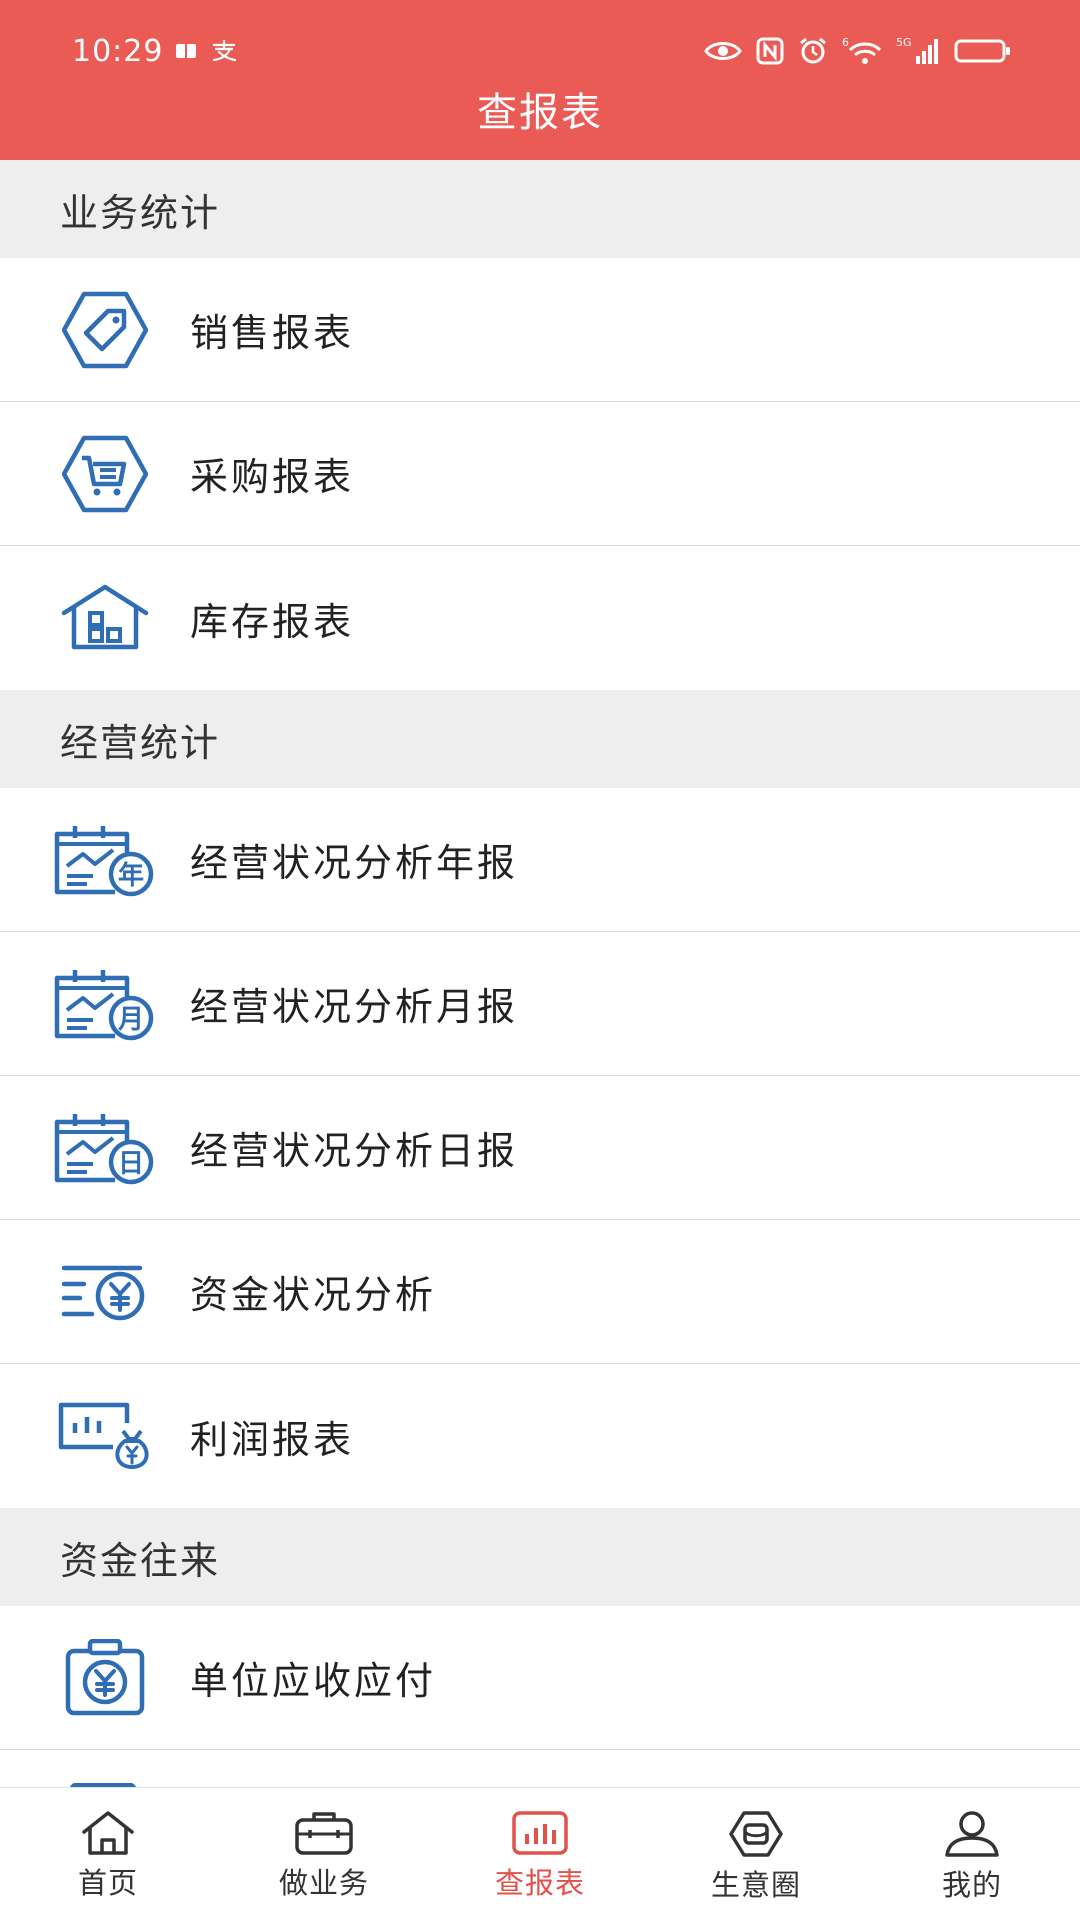  What do you see at coordinates (105, 329) in the screenshot?
I see `price-tag-icon` at bounding box center [105, 329].